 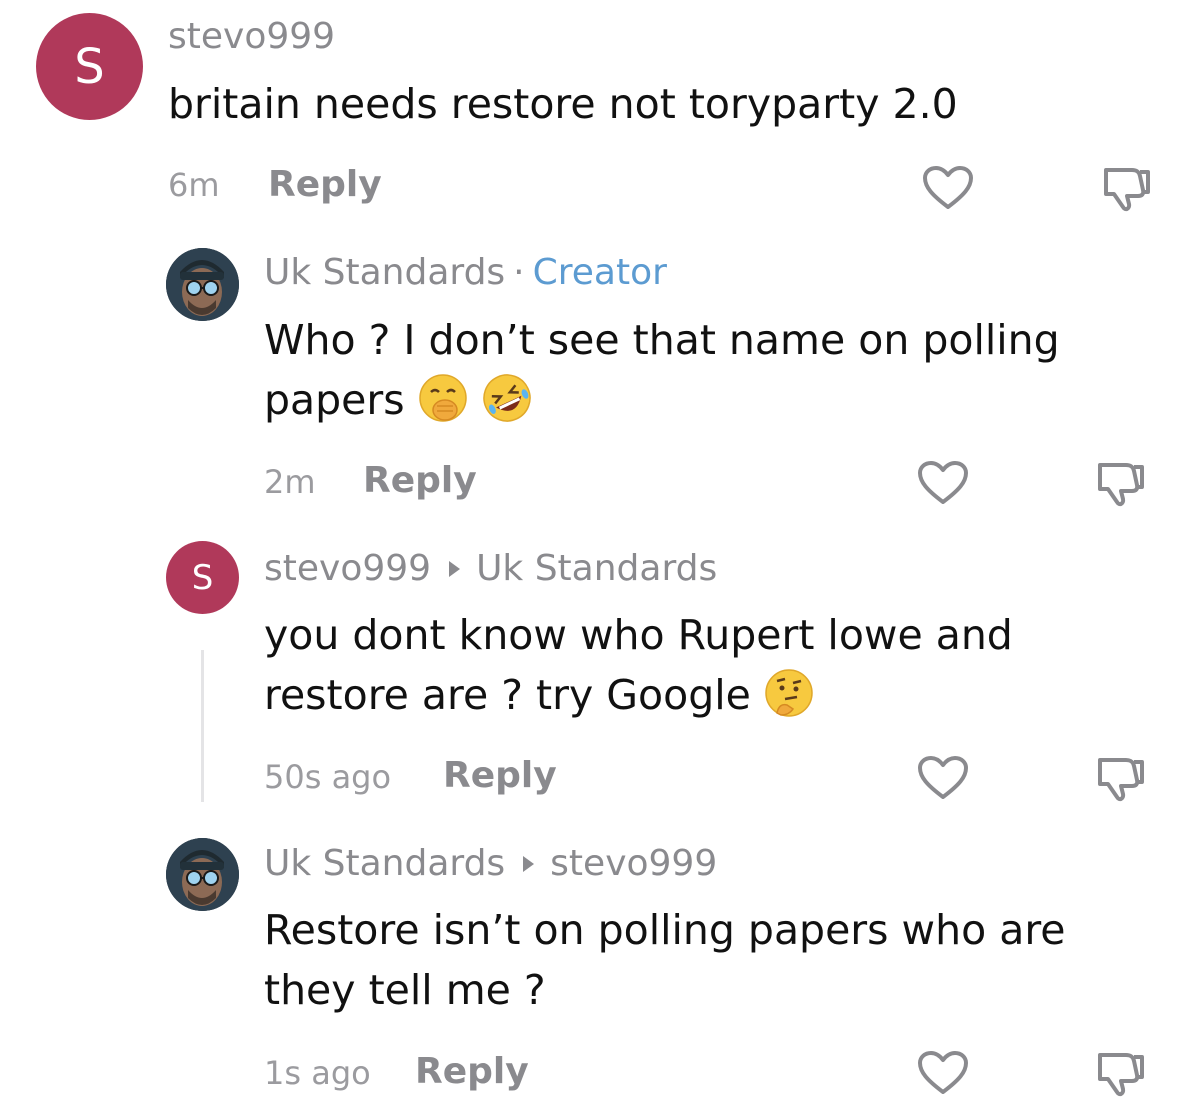 I want to click on comment-username: stevo999, so click(x=251, y=36).